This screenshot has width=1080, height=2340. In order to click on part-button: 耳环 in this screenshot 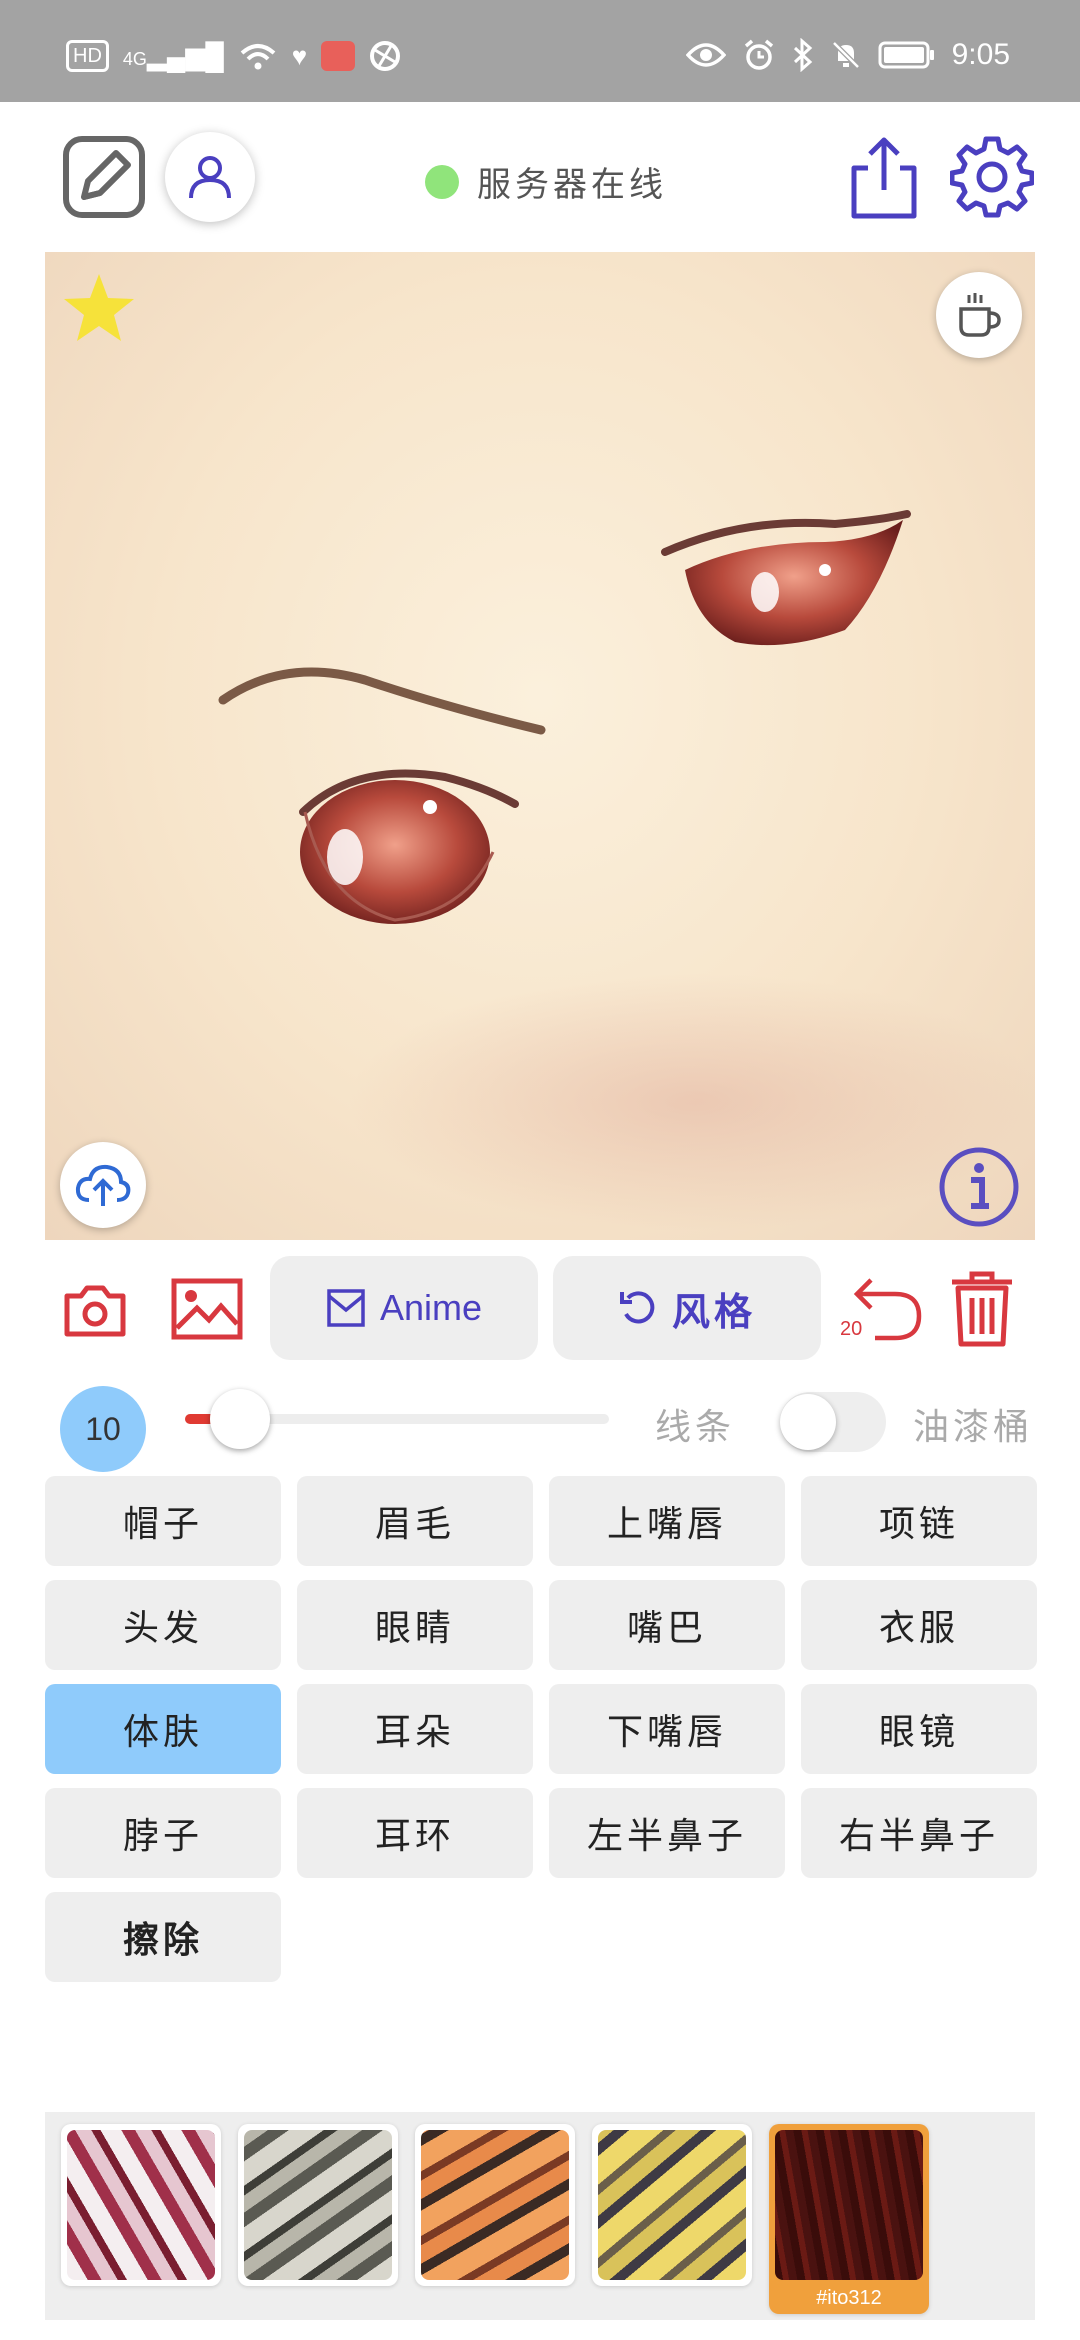, I will do `click(415, 1833)`.